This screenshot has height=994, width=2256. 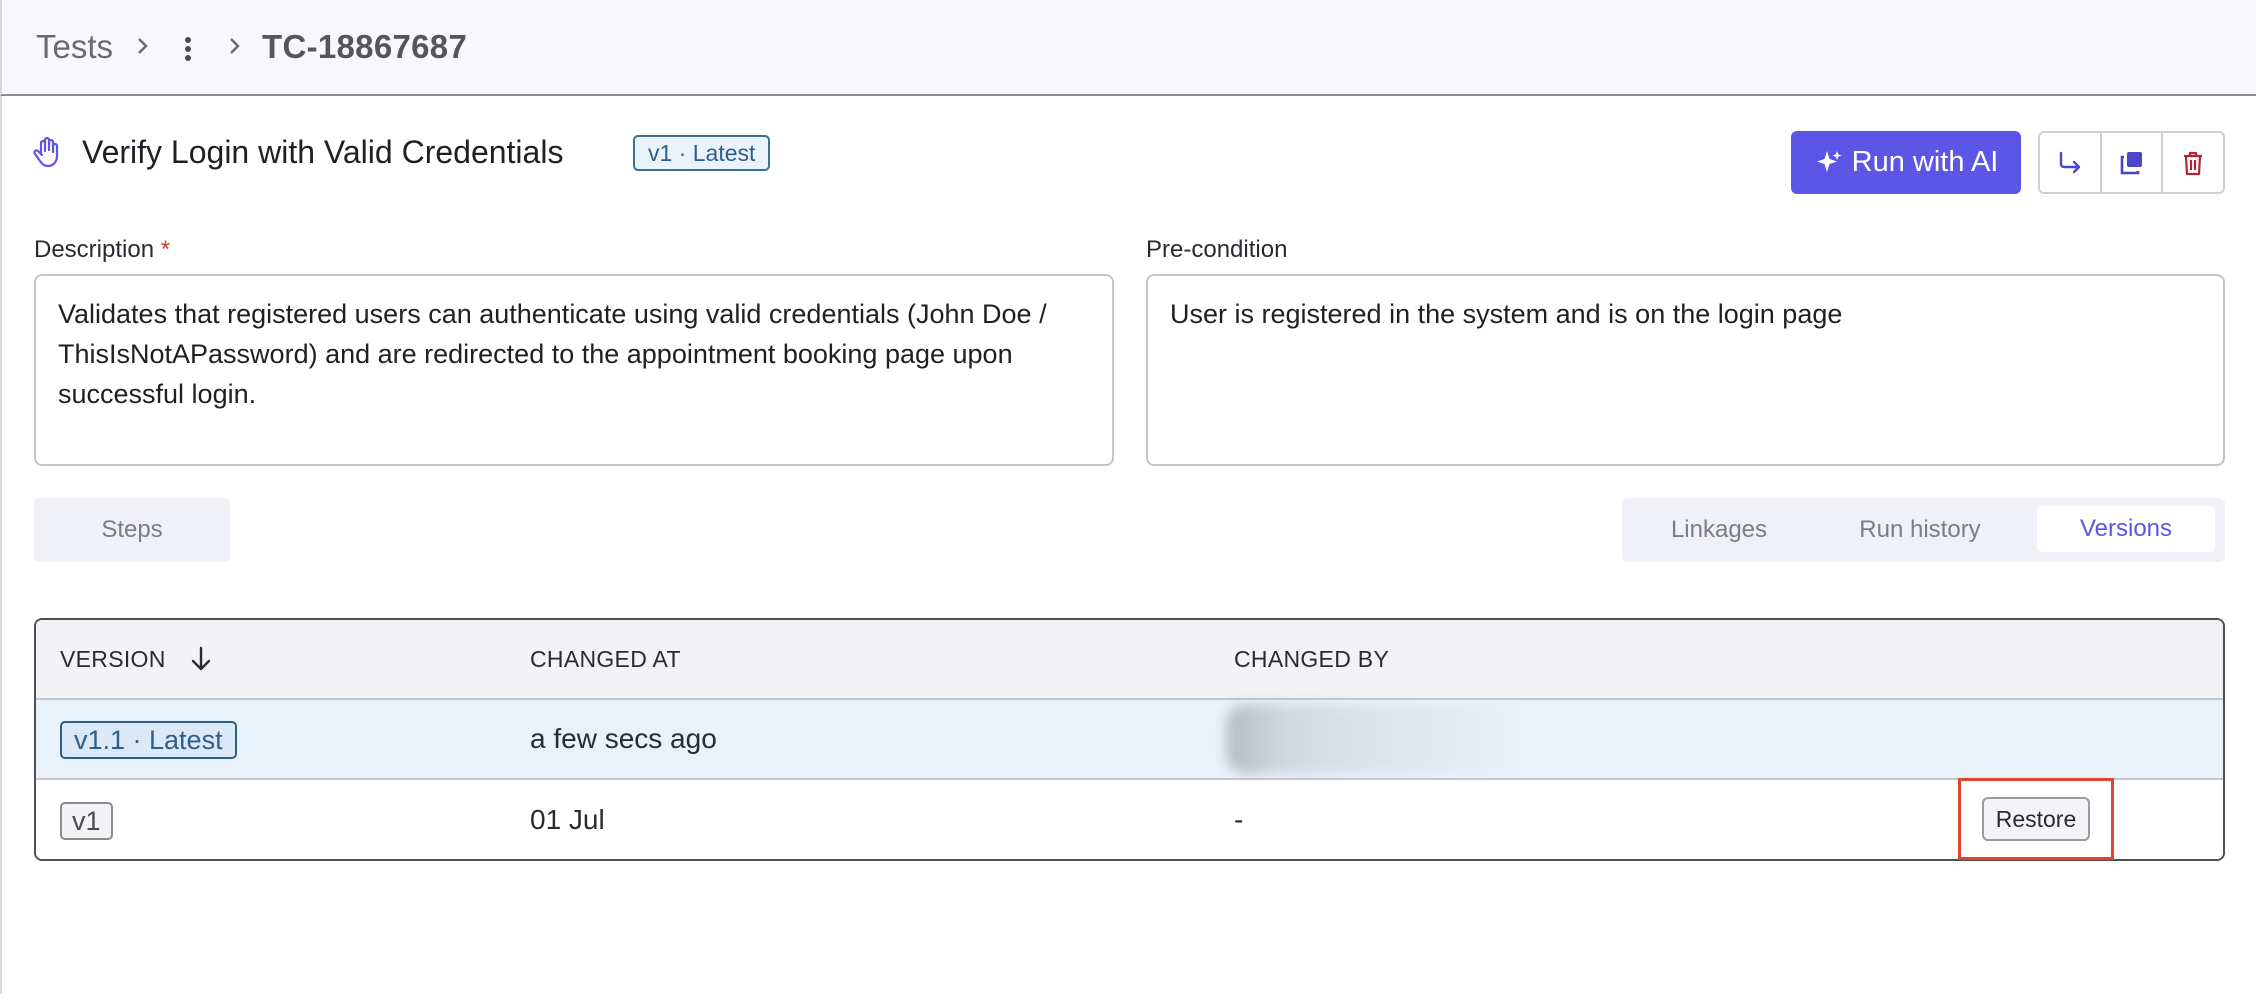 I want to click on description-label: Description *, so click(x=102, y=250).